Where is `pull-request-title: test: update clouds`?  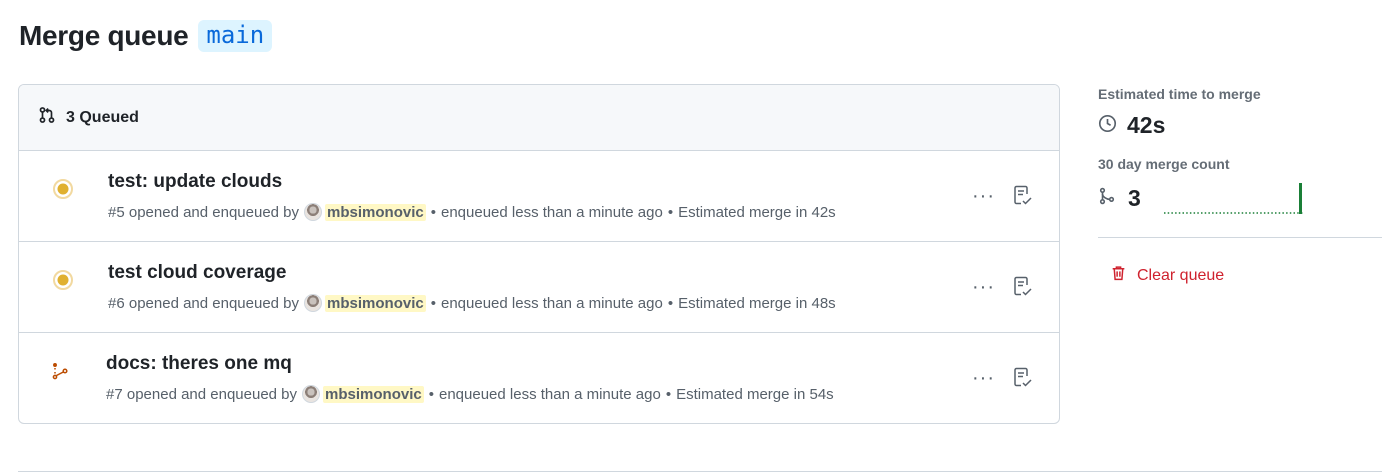
pull-request-title: test: update clouds is located at coordinates (195, 182).